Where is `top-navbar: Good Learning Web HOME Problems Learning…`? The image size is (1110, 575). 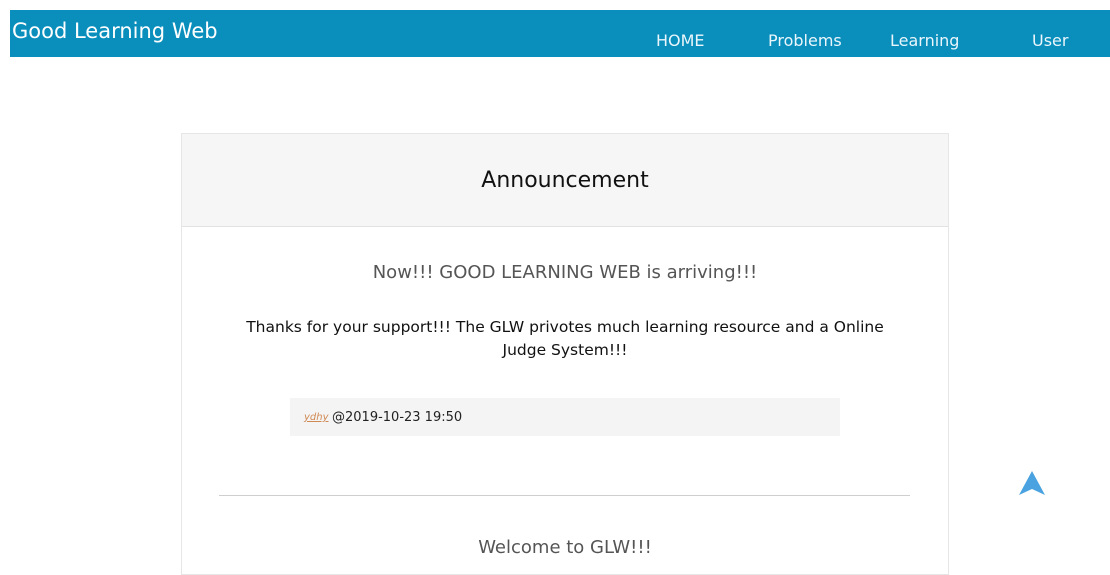 top-navbar: Good Learning Web HOME Problems Learning… is located at coordinates (560, 33).